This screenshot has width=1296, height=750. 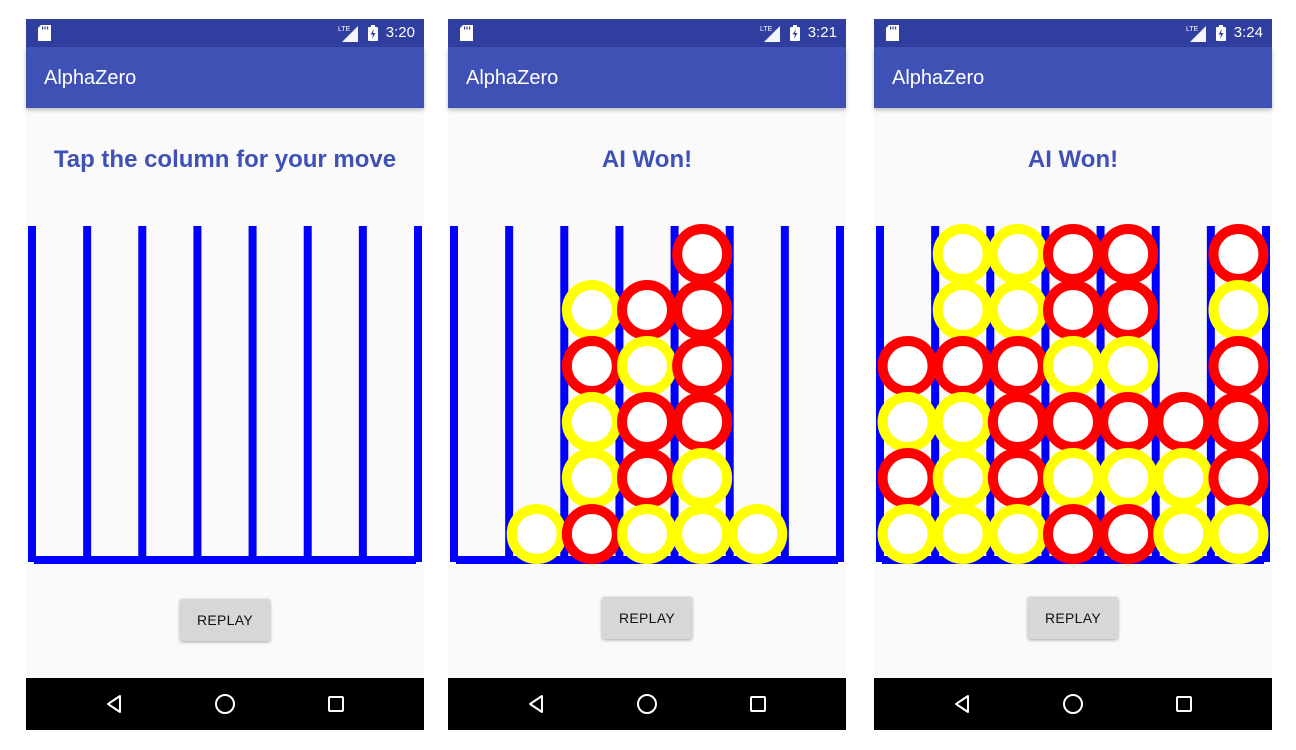 What do you see at coordinates (1073, 33) in the screenshot?
I see `status-bar: LTE 3:24` at bounding box center [1073, 33].